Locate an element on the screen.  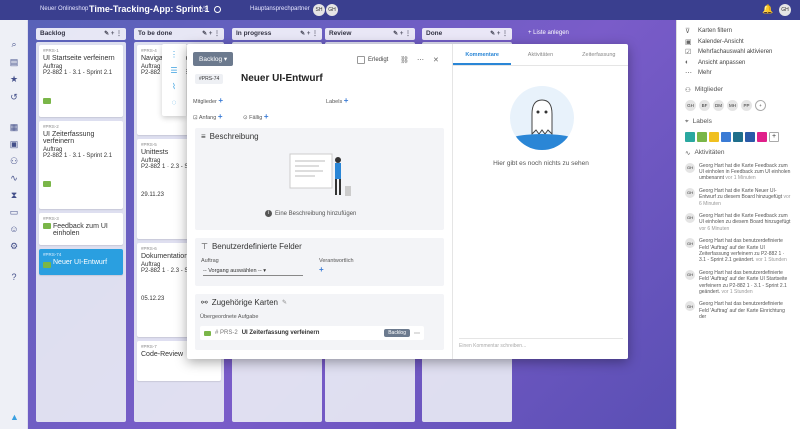
members-title: ⚇ Mitglieder is located at coordinates (704, 90).